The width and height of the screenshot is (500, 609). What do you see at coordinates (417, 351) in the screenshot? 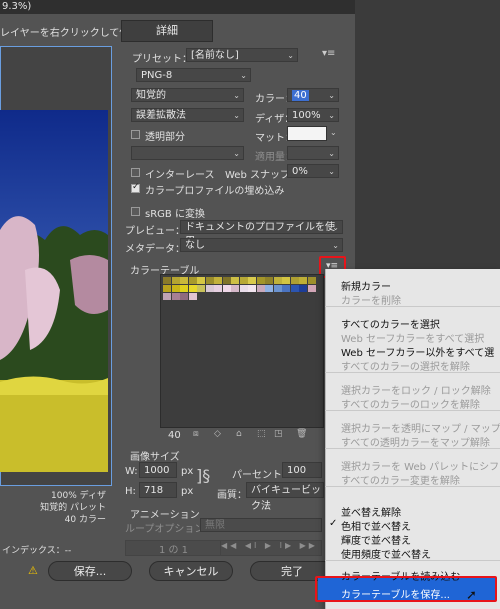
I see `menu-item: Web セーフカラー以外をすべて選` at bounding box center [417, 351].